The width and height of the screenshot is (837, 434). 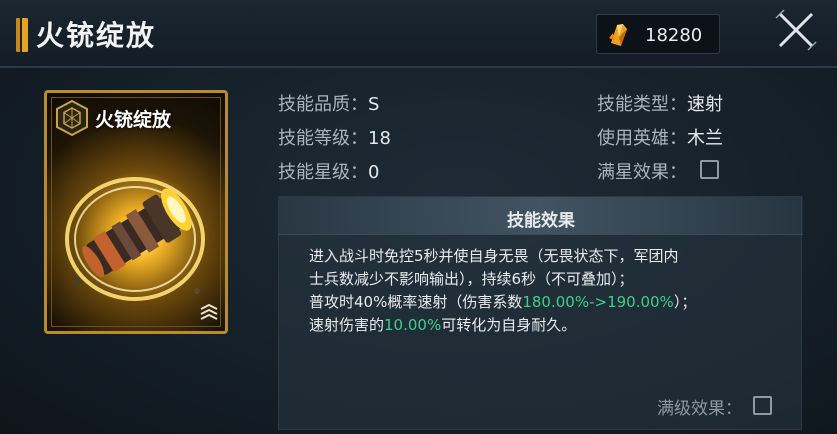 I want to click on close-x-icon, so click(x=796, y=30).